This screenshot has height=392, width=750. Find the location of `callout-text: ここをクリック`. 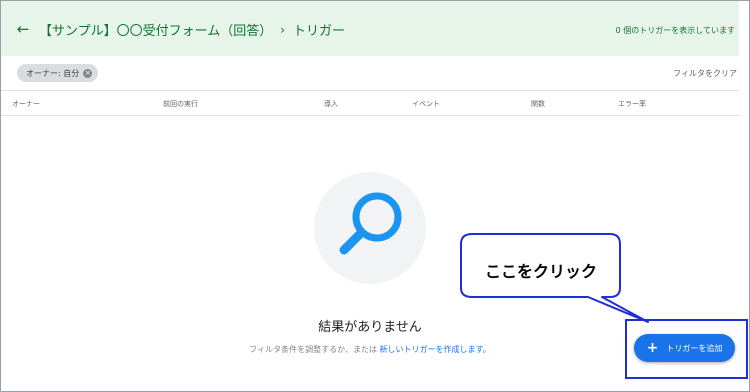

callout-text: ここをクリック is located at coordinates (540, 271).